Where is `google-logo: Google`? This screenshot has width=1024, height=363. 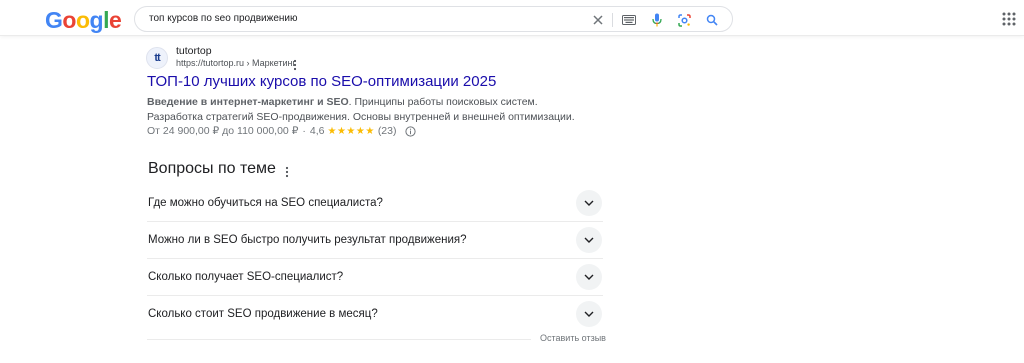
google-logo: Google is located at coordinates (83, 20).